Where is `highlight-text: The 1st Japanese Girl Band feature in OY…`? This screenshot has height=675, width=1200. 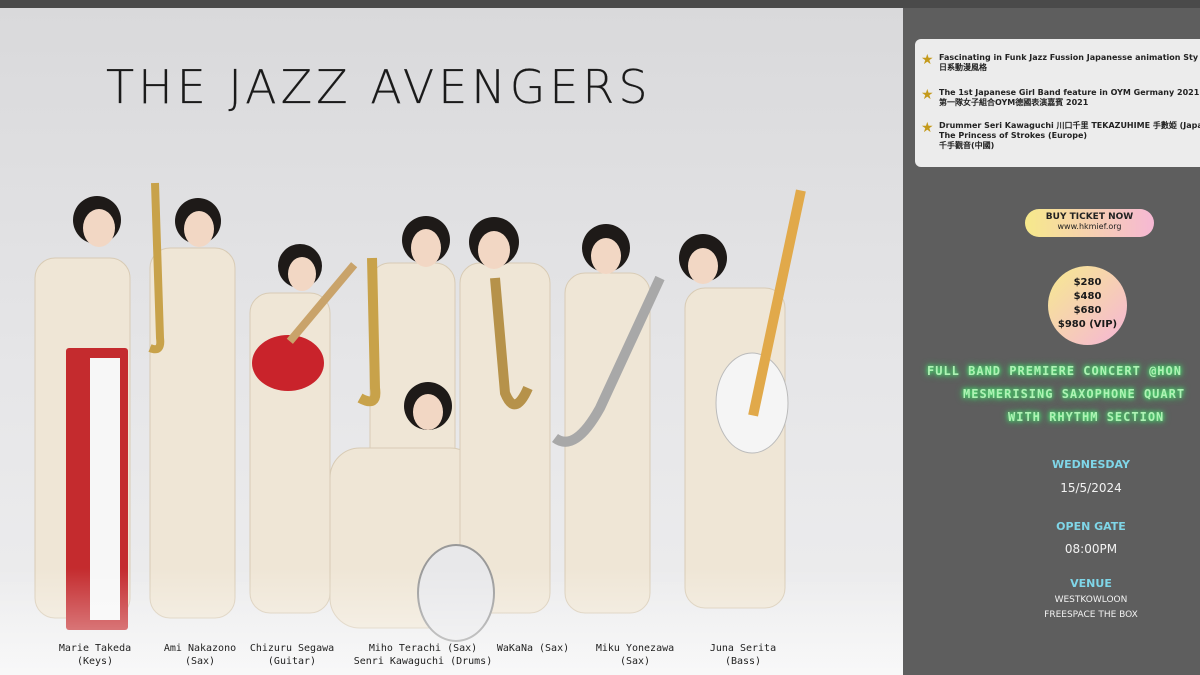
highlight-text: The 1st Japanese Girl Band feature in OY… is located at coordinates (1069, 92).